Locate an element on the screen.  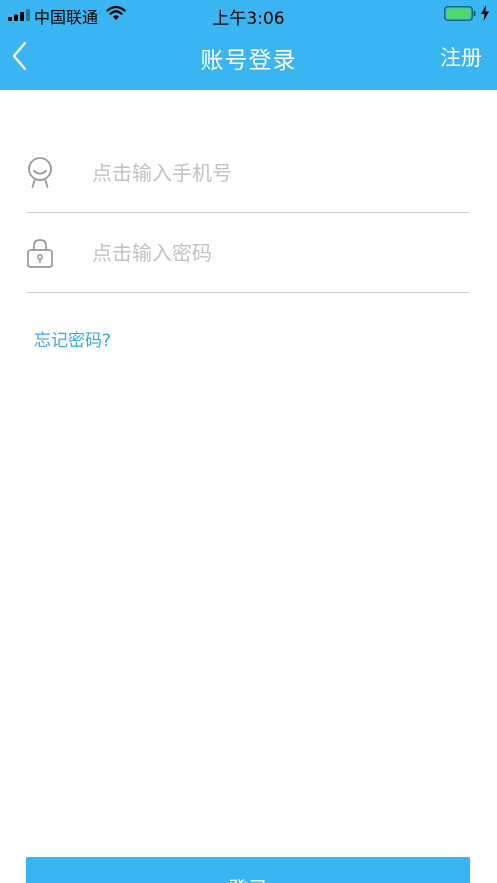
phone-field is located at coordinates (248, 173).